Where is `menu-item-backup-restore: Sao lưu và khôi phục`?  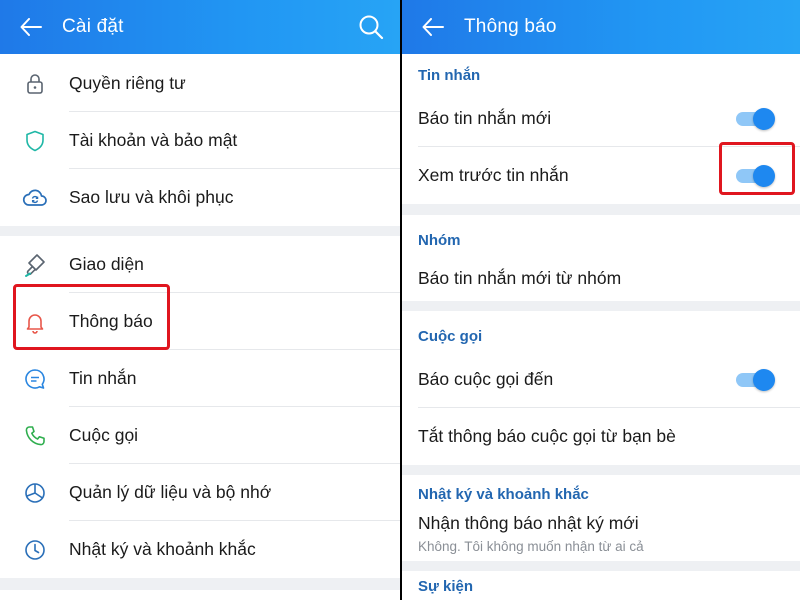
menu-item-backup-restore: Sao lưu và khôi phục is located at coordinates (200, 197).